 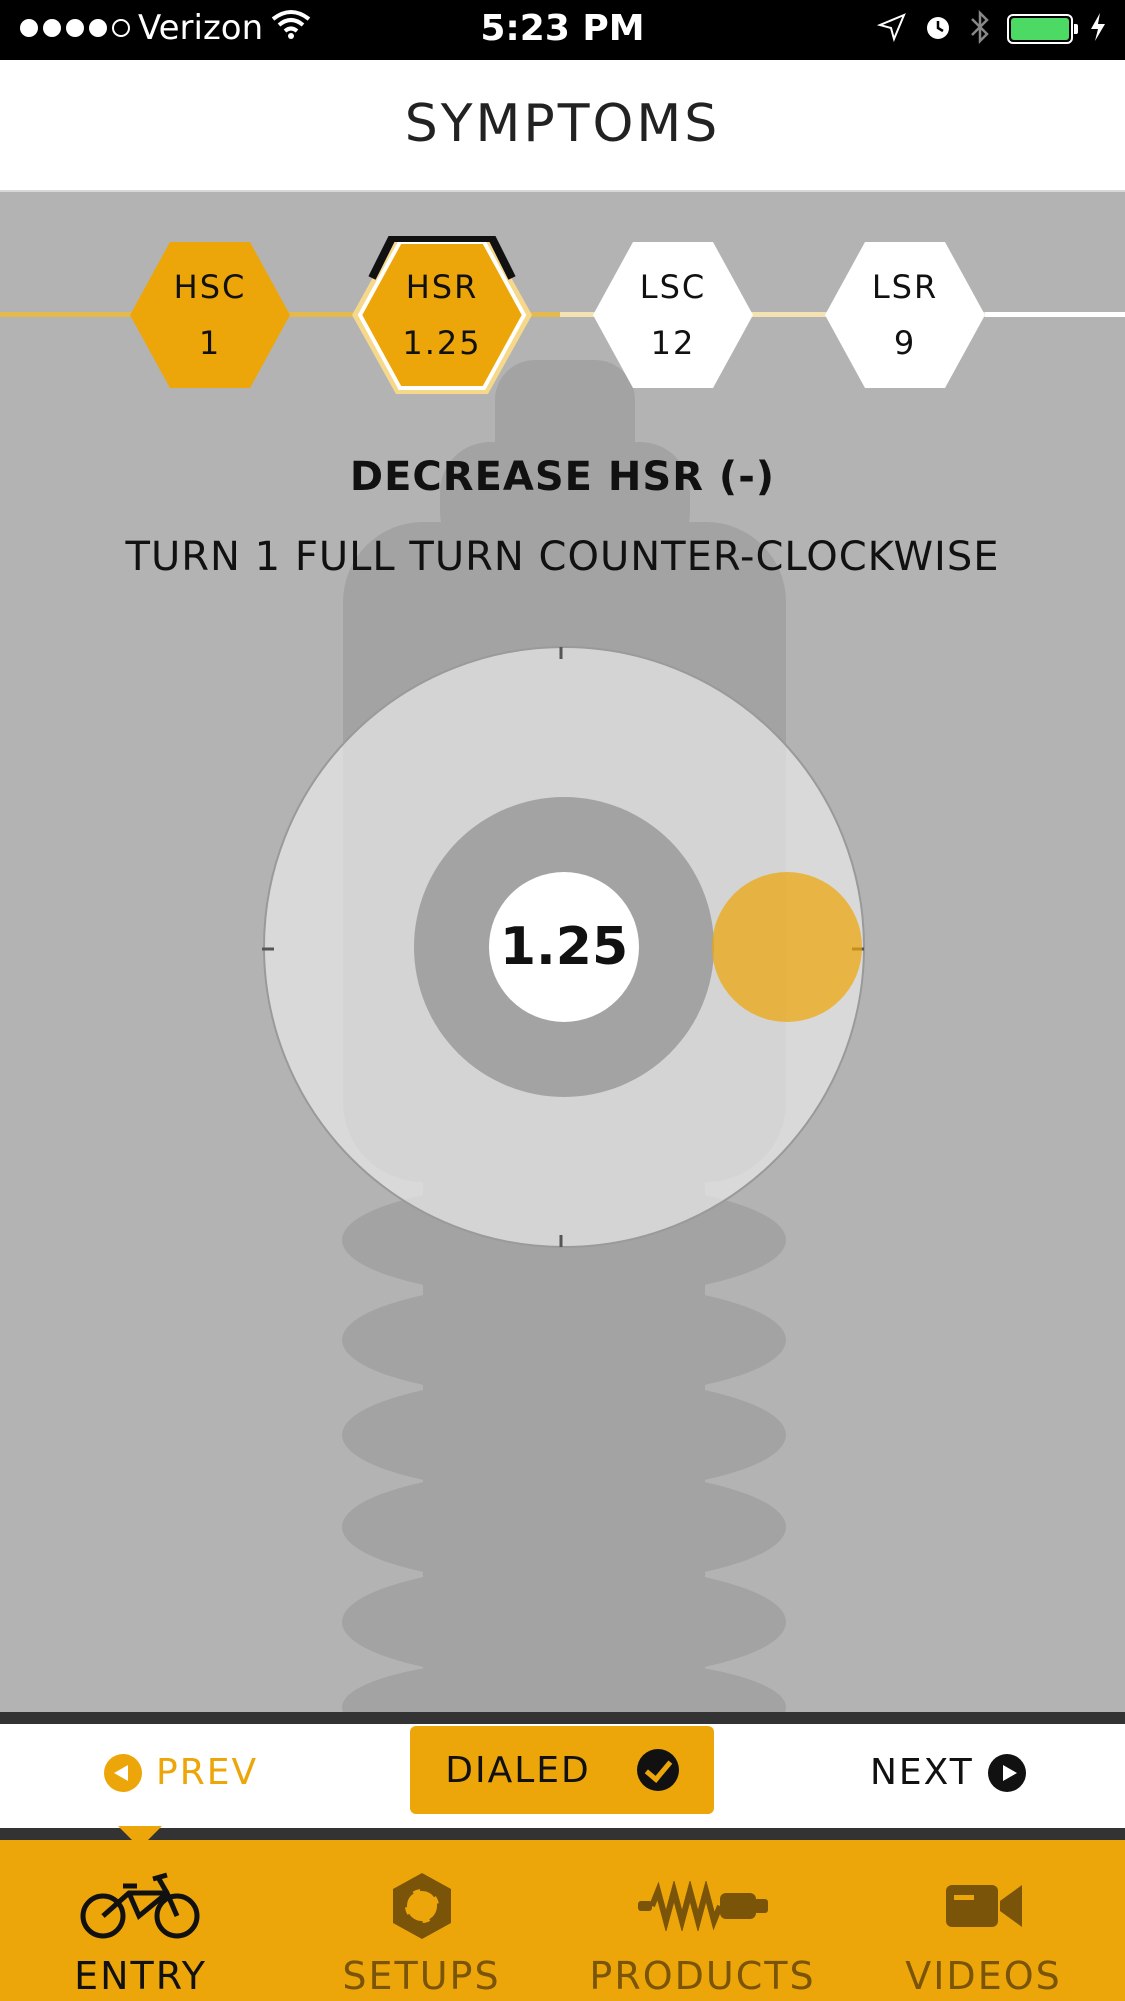 What do you see at coordinates (140, 1906) in the screenshot?
I see `bike-icon` at bounding box center [140, 1906].